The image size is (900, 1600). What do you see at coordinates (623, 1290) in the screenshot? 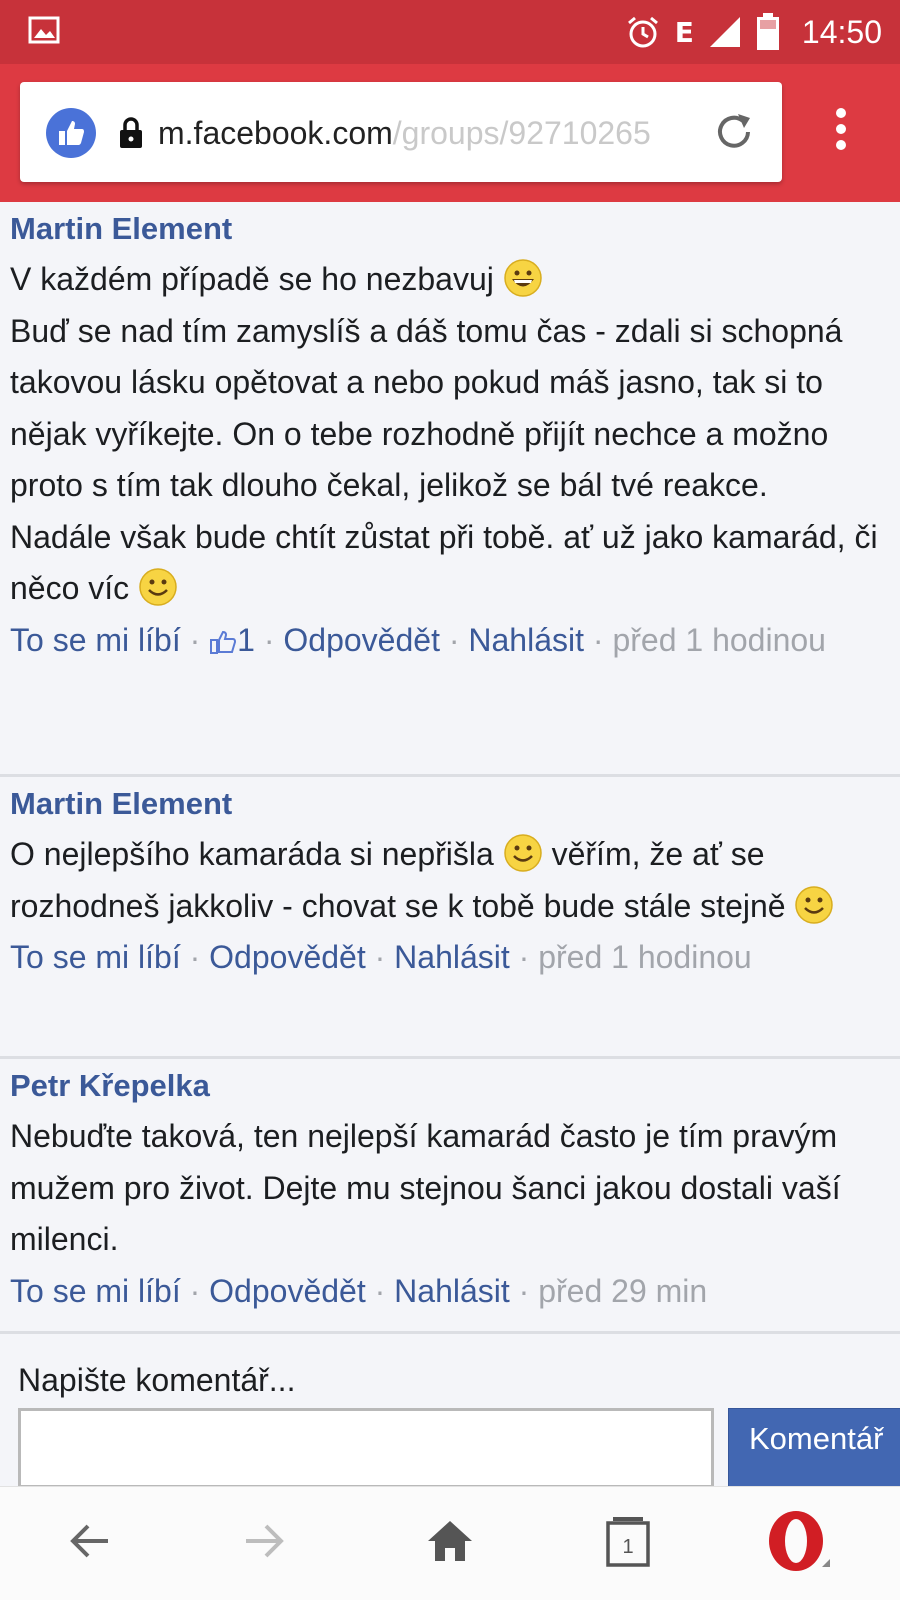
I see `comment-time: před 29 min` at bounding box center [623, 1290].